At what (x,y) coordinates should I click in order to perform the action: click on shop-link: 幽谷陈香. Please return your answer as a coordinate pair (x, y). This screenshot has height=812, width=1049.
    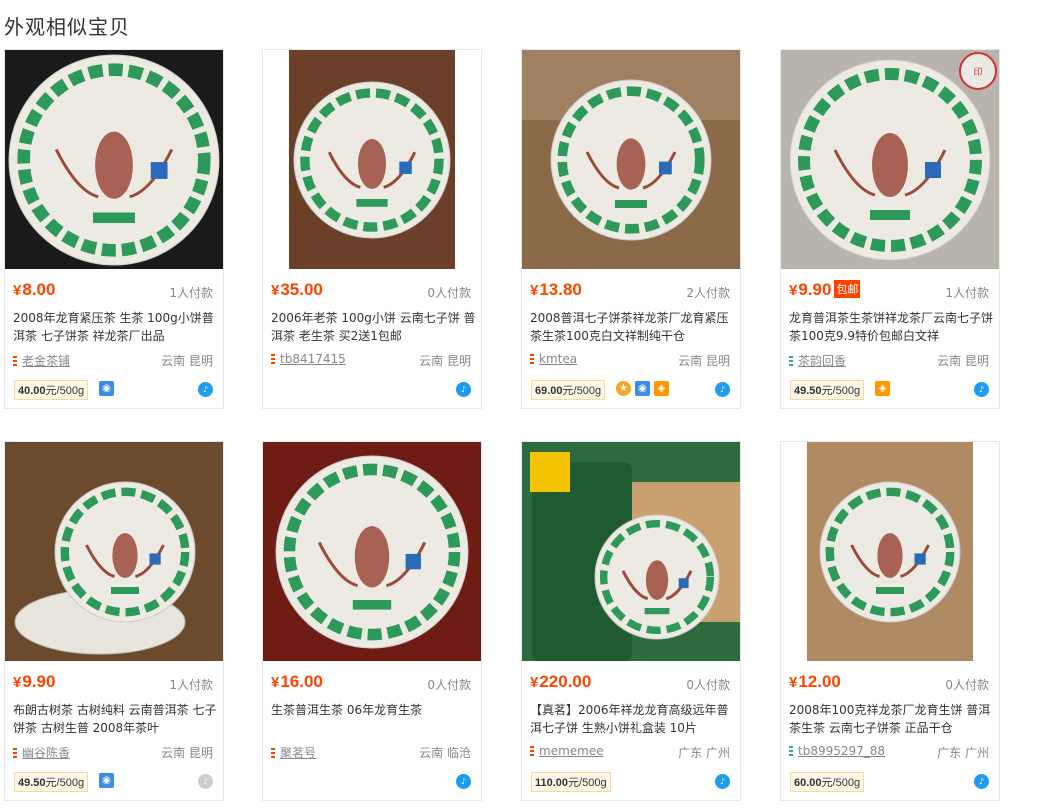
    Looking at the image, I should click on (41, 752).